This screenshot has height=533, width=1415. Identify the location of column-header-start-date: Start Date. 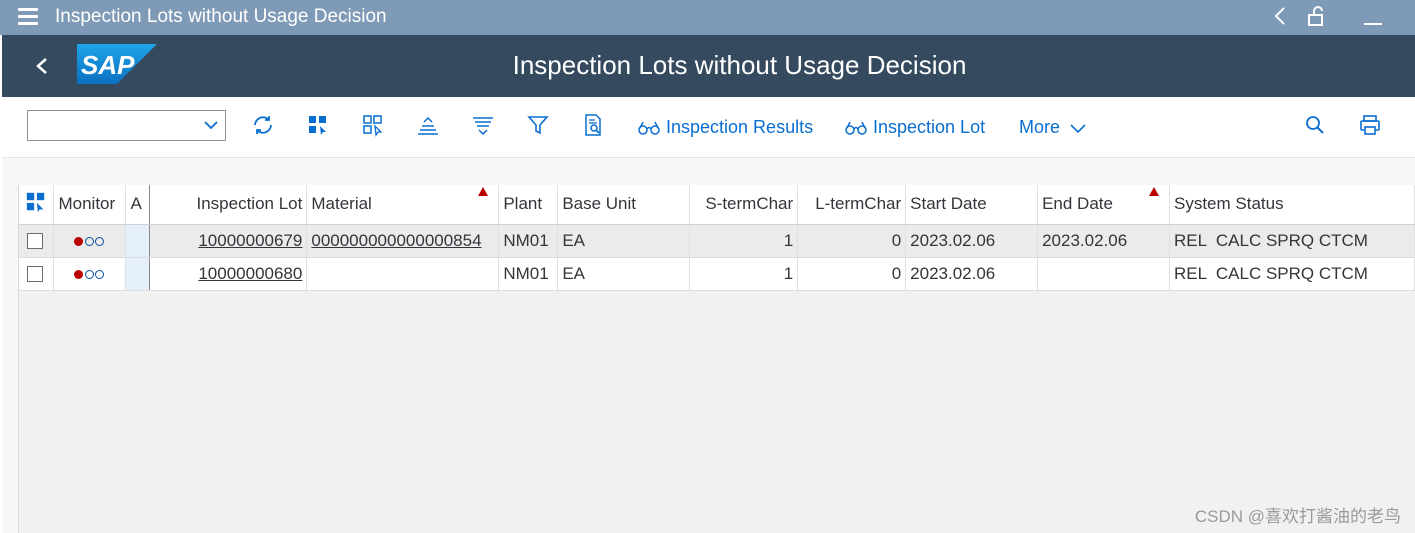
(972, 205).